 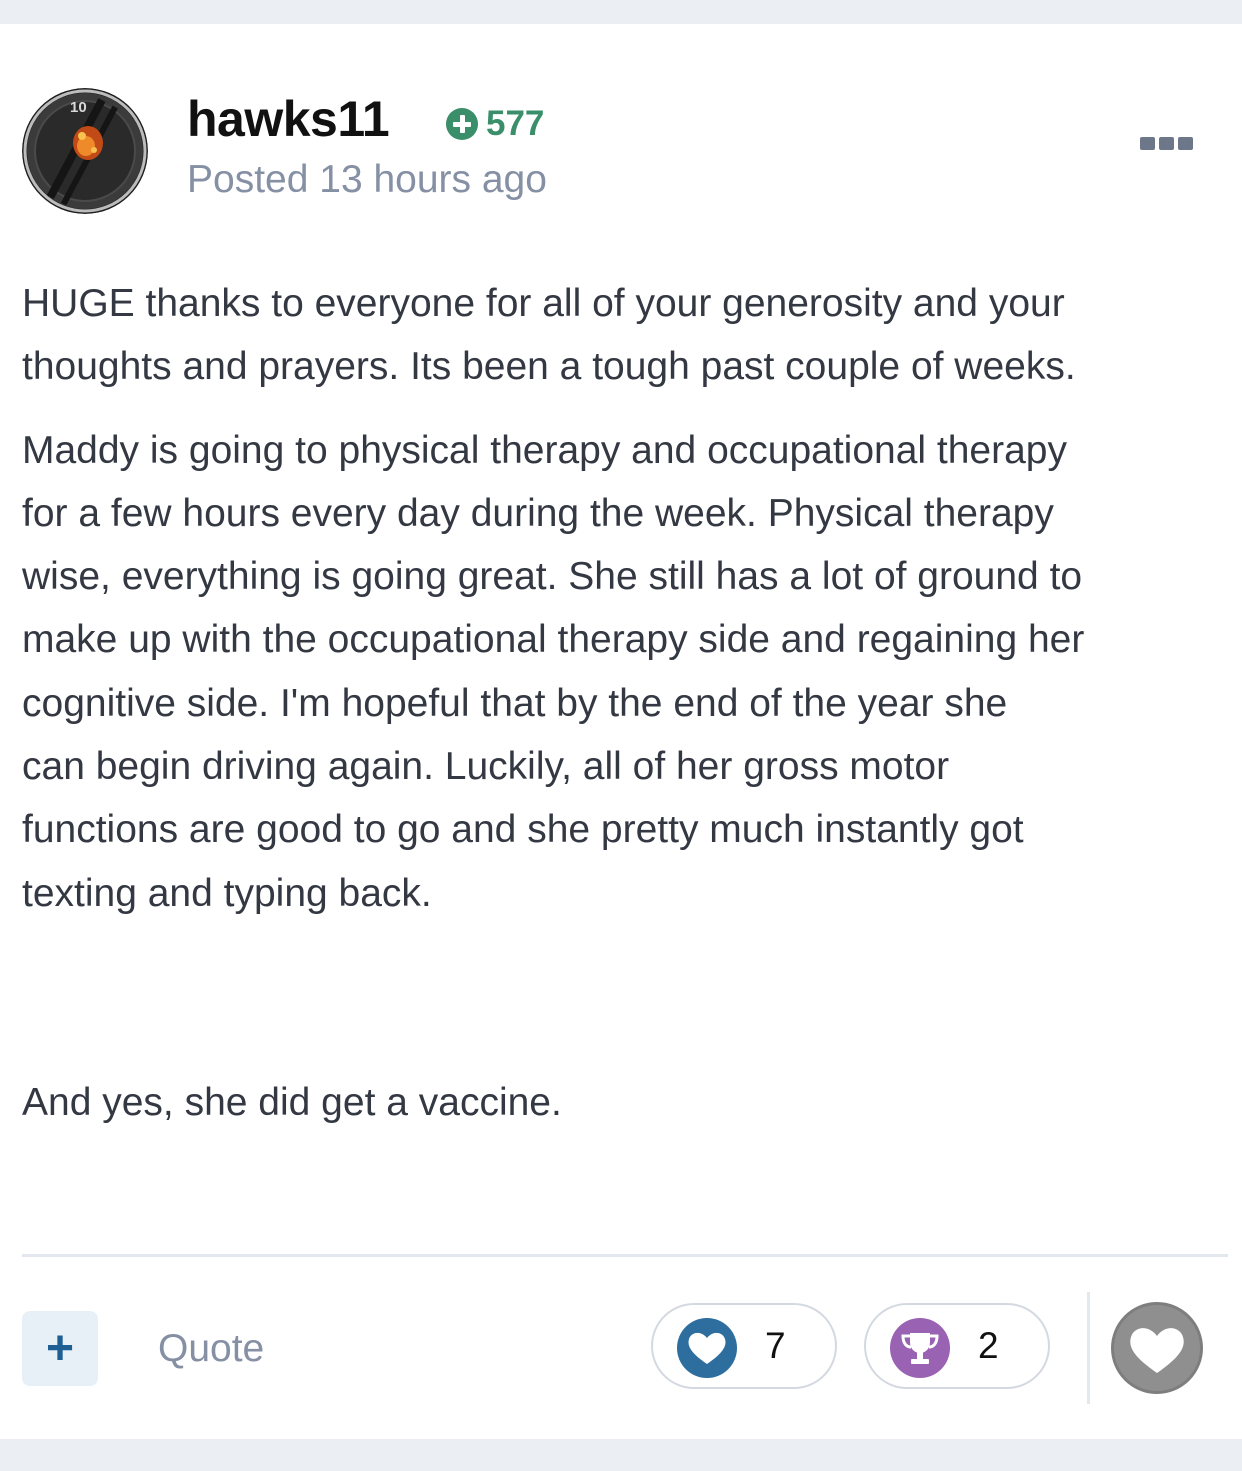 I want to click on reaction-like-count: 7, so click(x=744, y=1346).